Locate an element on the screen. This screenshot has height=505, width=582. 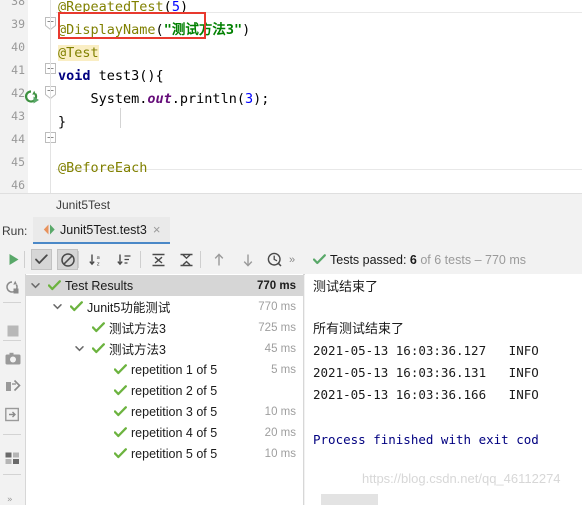
export-icon is located at coordinates (12, 386).